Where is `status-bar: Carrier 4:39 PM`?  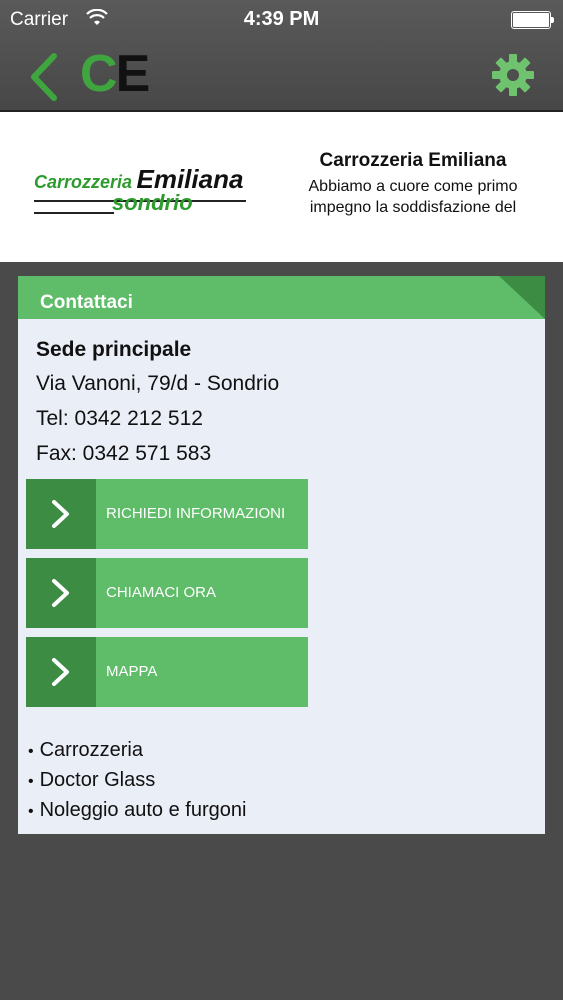 status-bar: Carrier 4:39 PM is located at coordinates (281, 20).